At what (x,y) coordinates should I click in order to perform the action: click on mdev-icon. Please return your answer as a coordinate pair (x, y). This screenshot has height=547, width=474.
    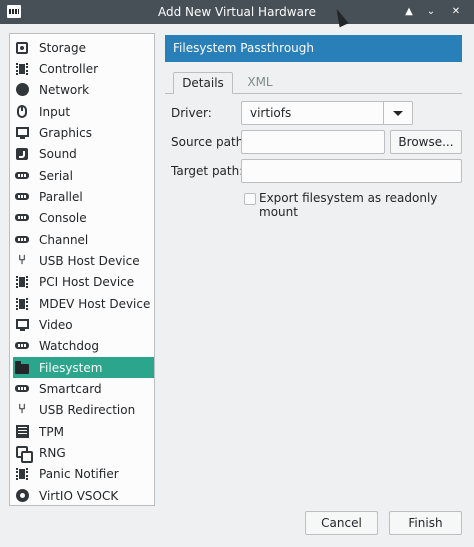
    Looking at the image, I should click on (22, 304).